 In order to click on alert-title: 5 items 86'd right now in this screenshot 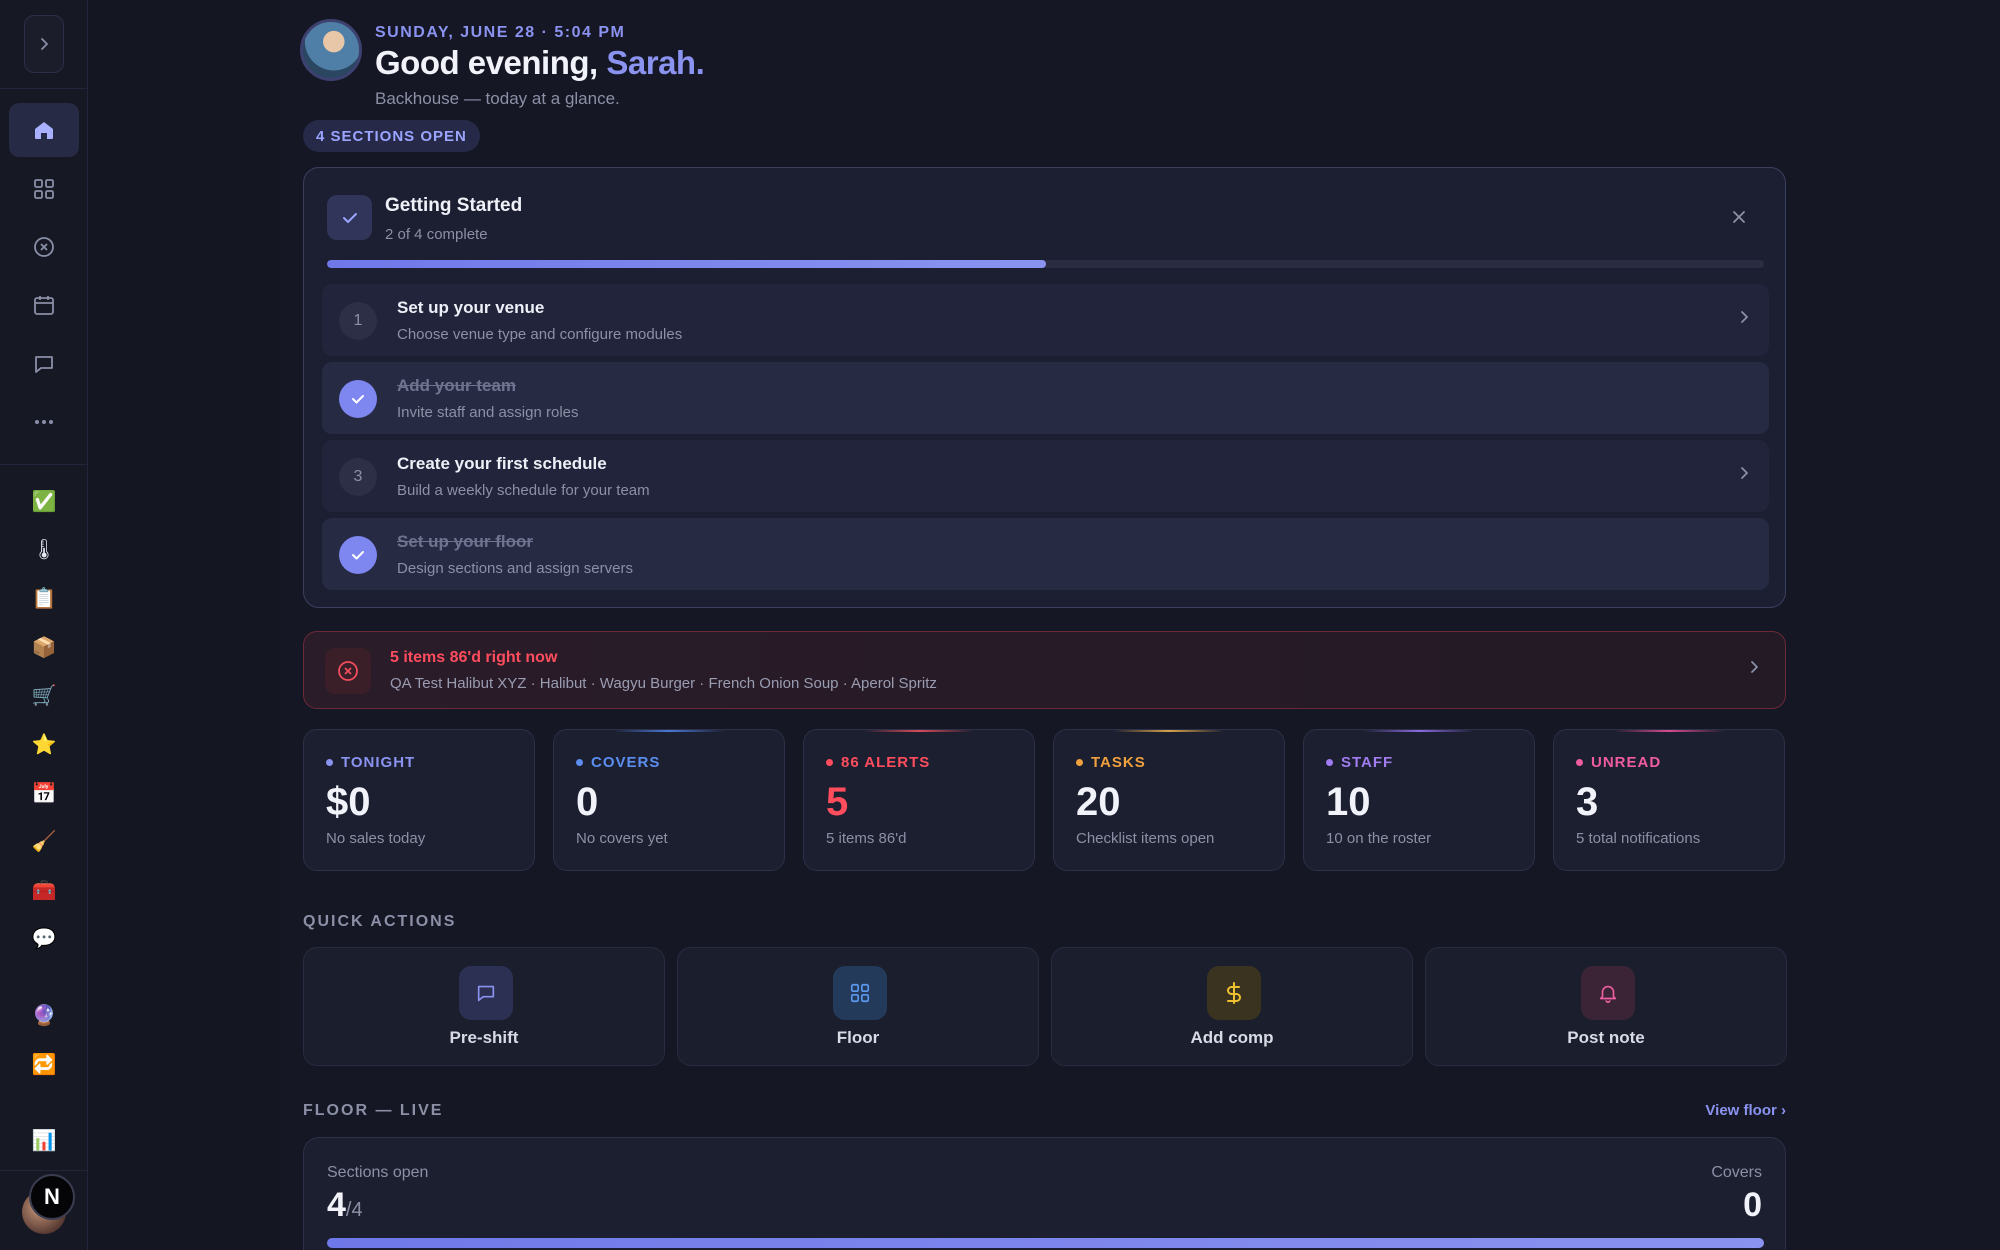, I will do `click(474, 657)`.